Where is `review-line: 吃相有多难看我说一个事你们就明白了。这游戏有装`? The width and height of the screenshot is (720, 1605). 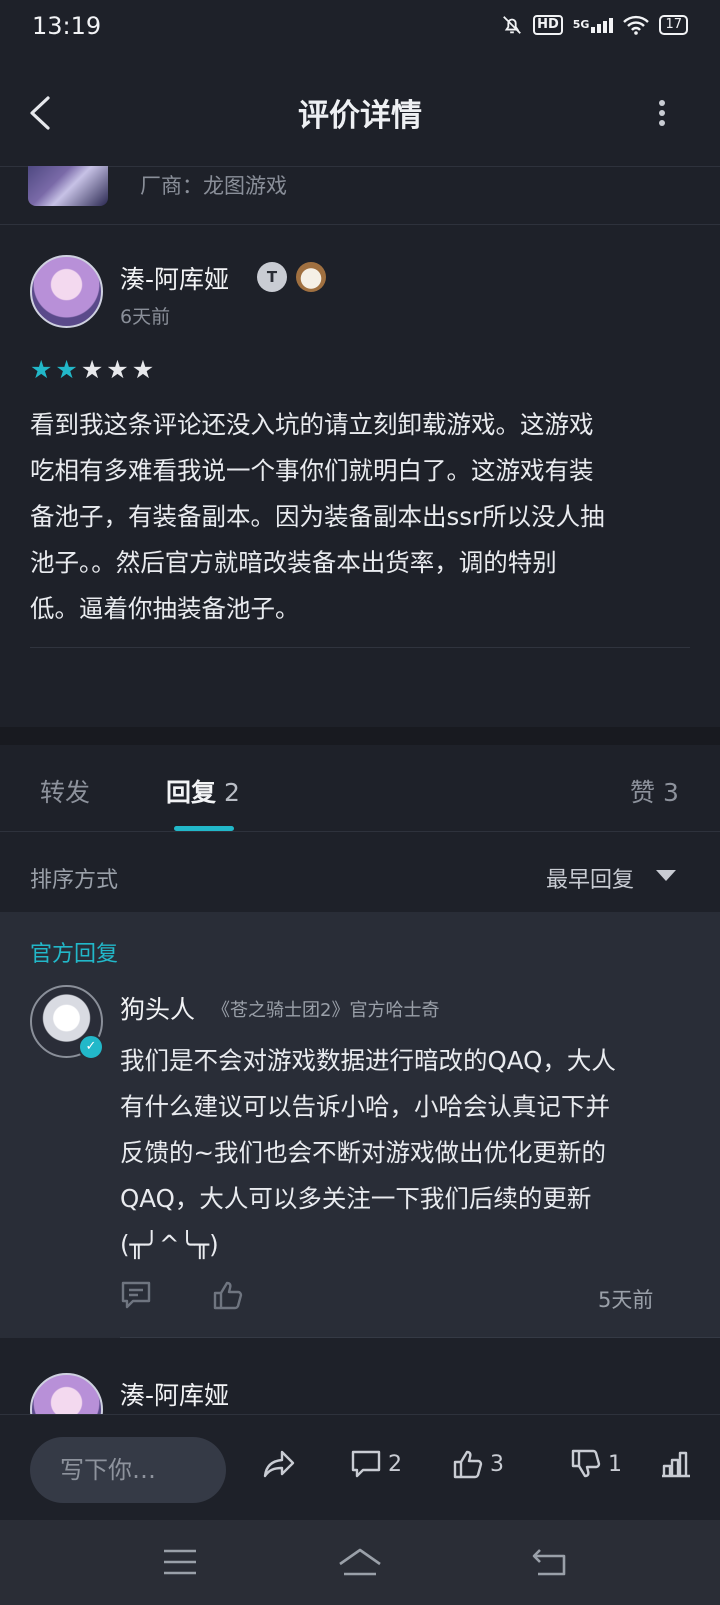 review-line: 吃相有多难看我说一个事你们就明白了。这游戏有装 is located at coordinates (312, 470).